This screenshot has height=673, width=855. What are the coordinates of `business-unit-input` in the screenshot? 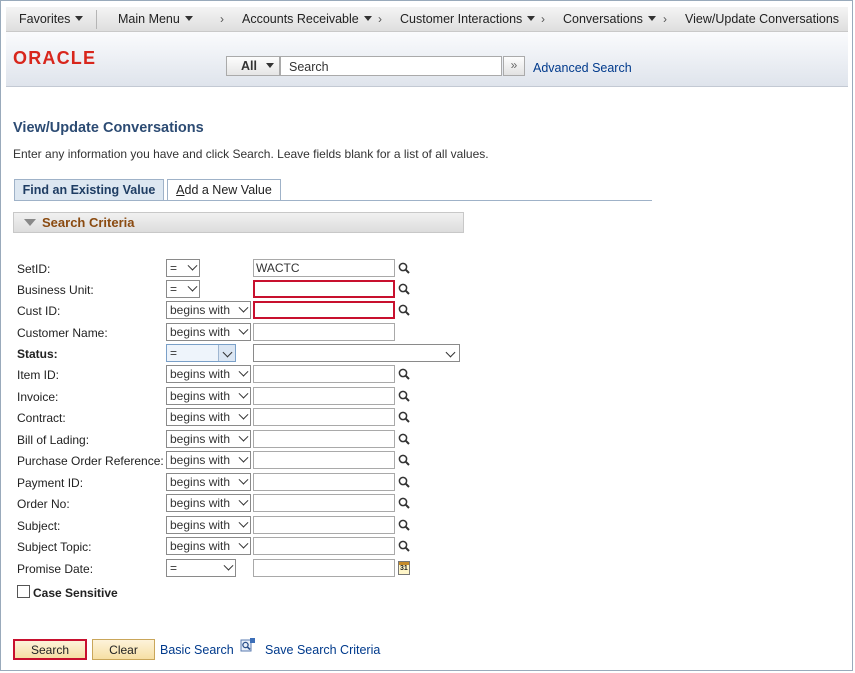 It's located at (324, 289).